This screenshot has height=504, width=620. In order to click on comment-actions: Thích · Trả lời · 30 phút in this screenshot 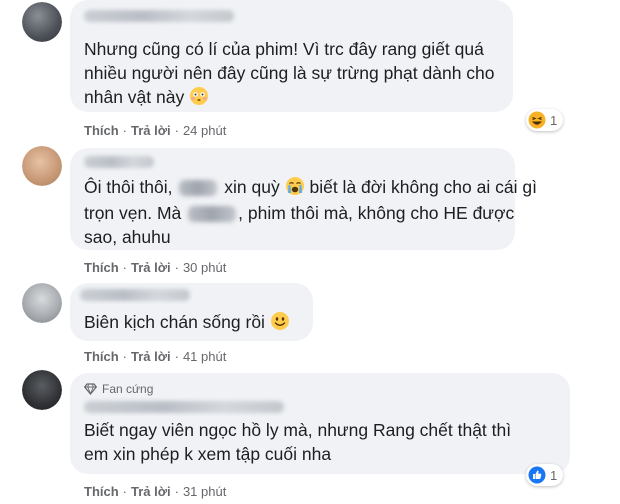, I will do `click(155, 267)`.